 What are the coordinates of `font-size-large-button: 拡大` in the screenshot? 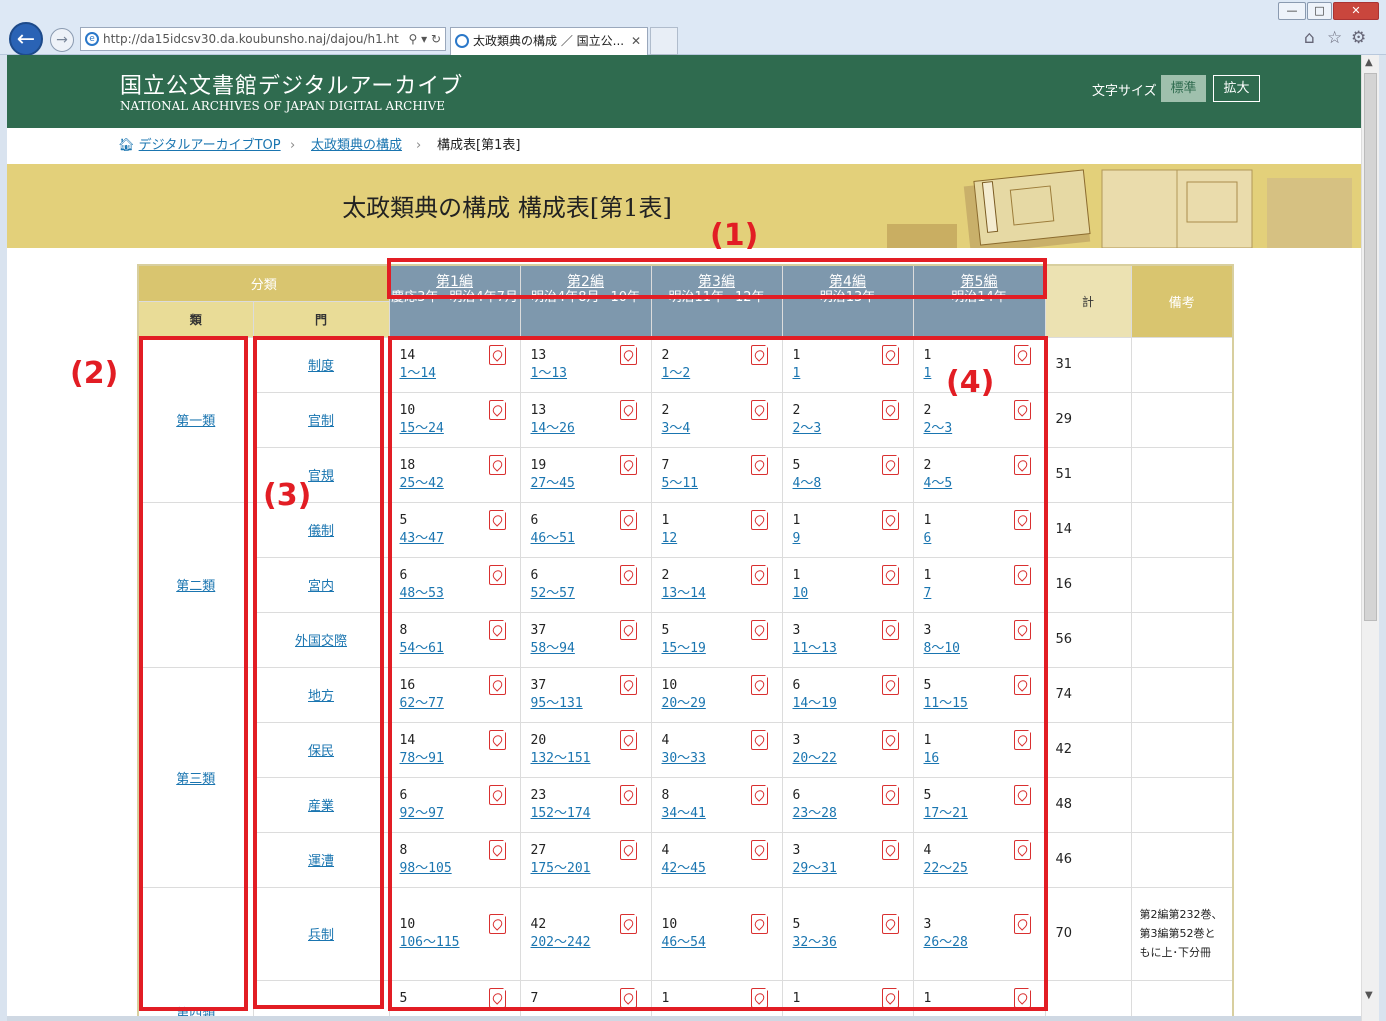 It's located at (1236, 88).